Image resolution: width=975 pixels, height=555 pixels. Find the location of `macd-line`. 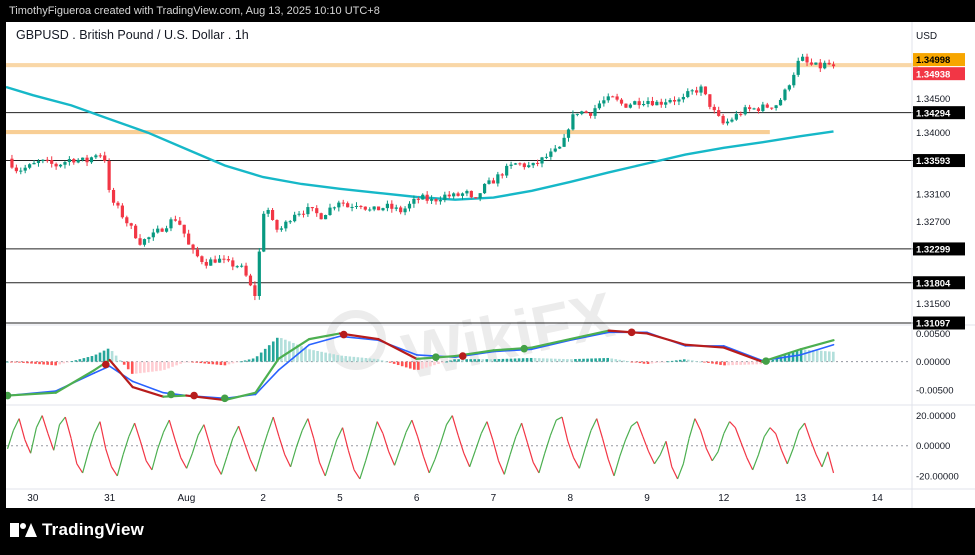

macd-line is located at coordinates (75, 381).